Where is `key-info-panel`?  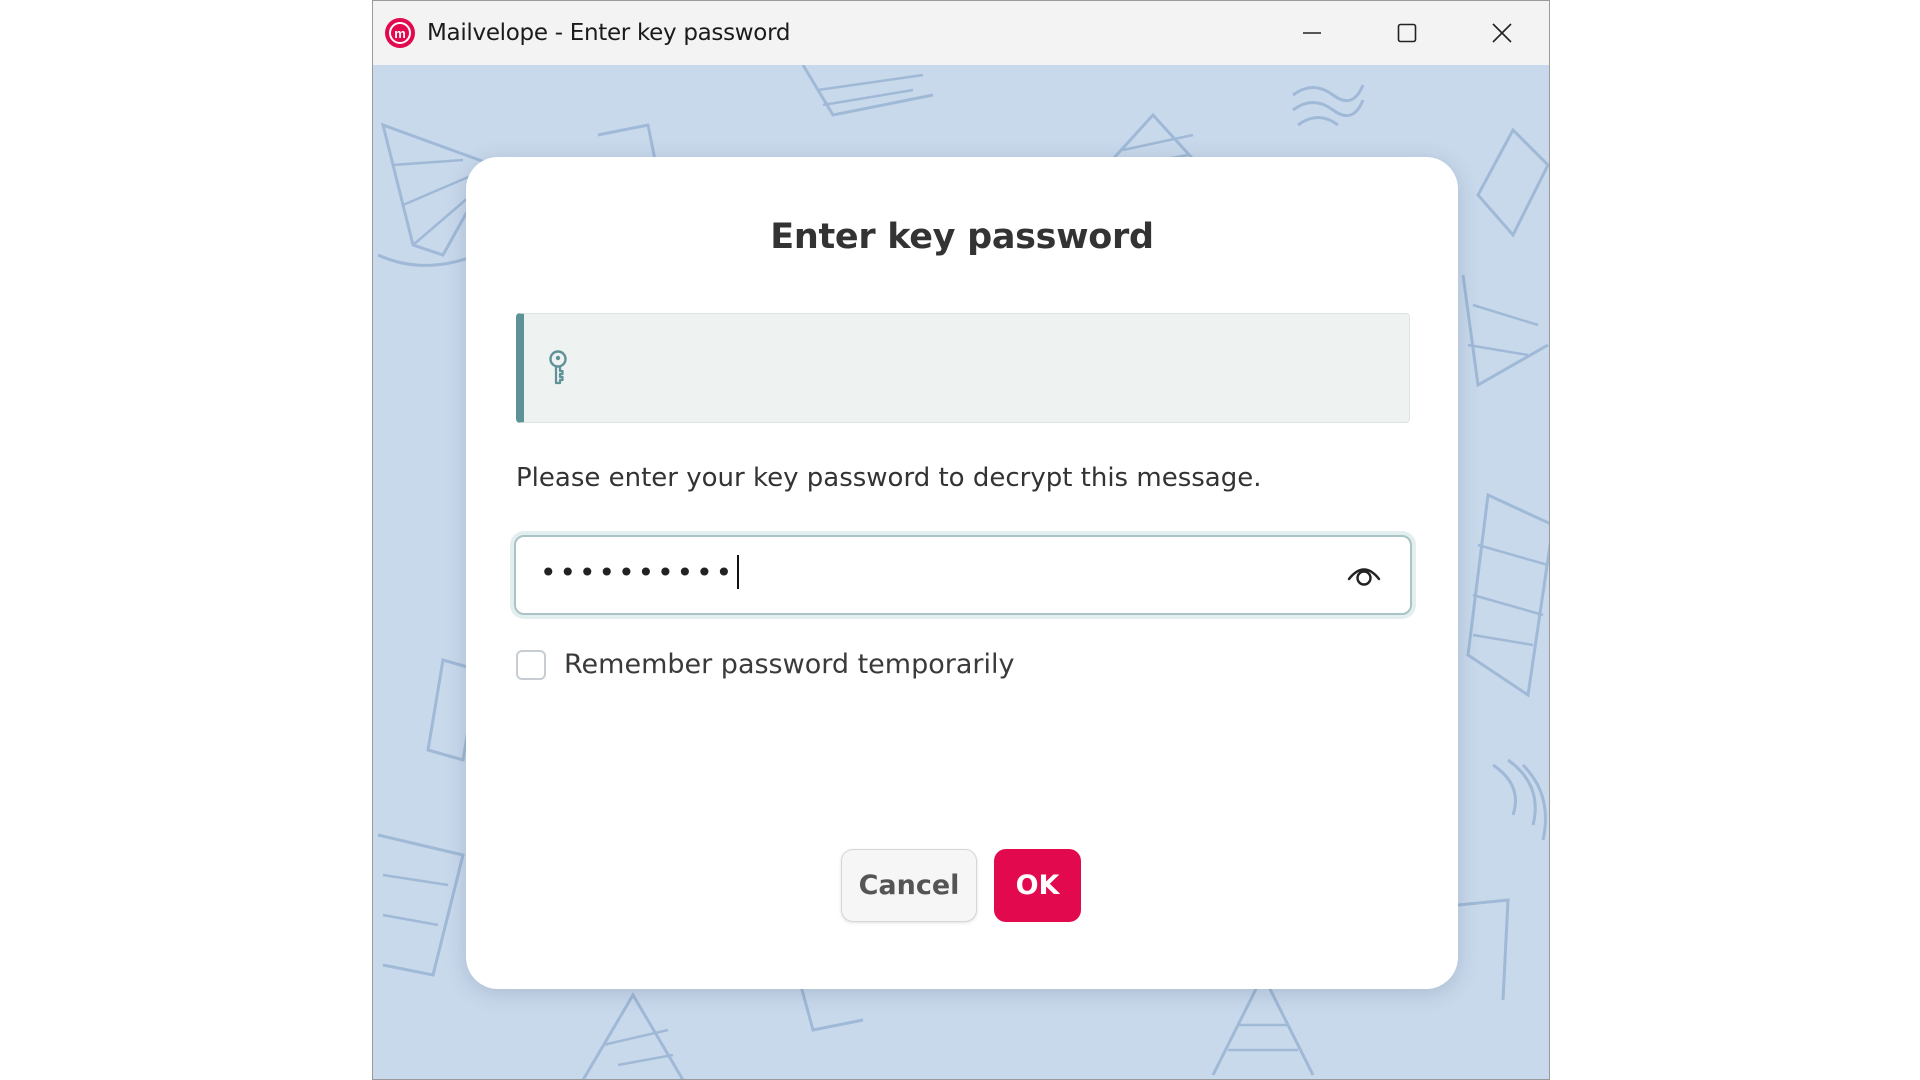
key-info-panel is located at coordinates (963, 368).